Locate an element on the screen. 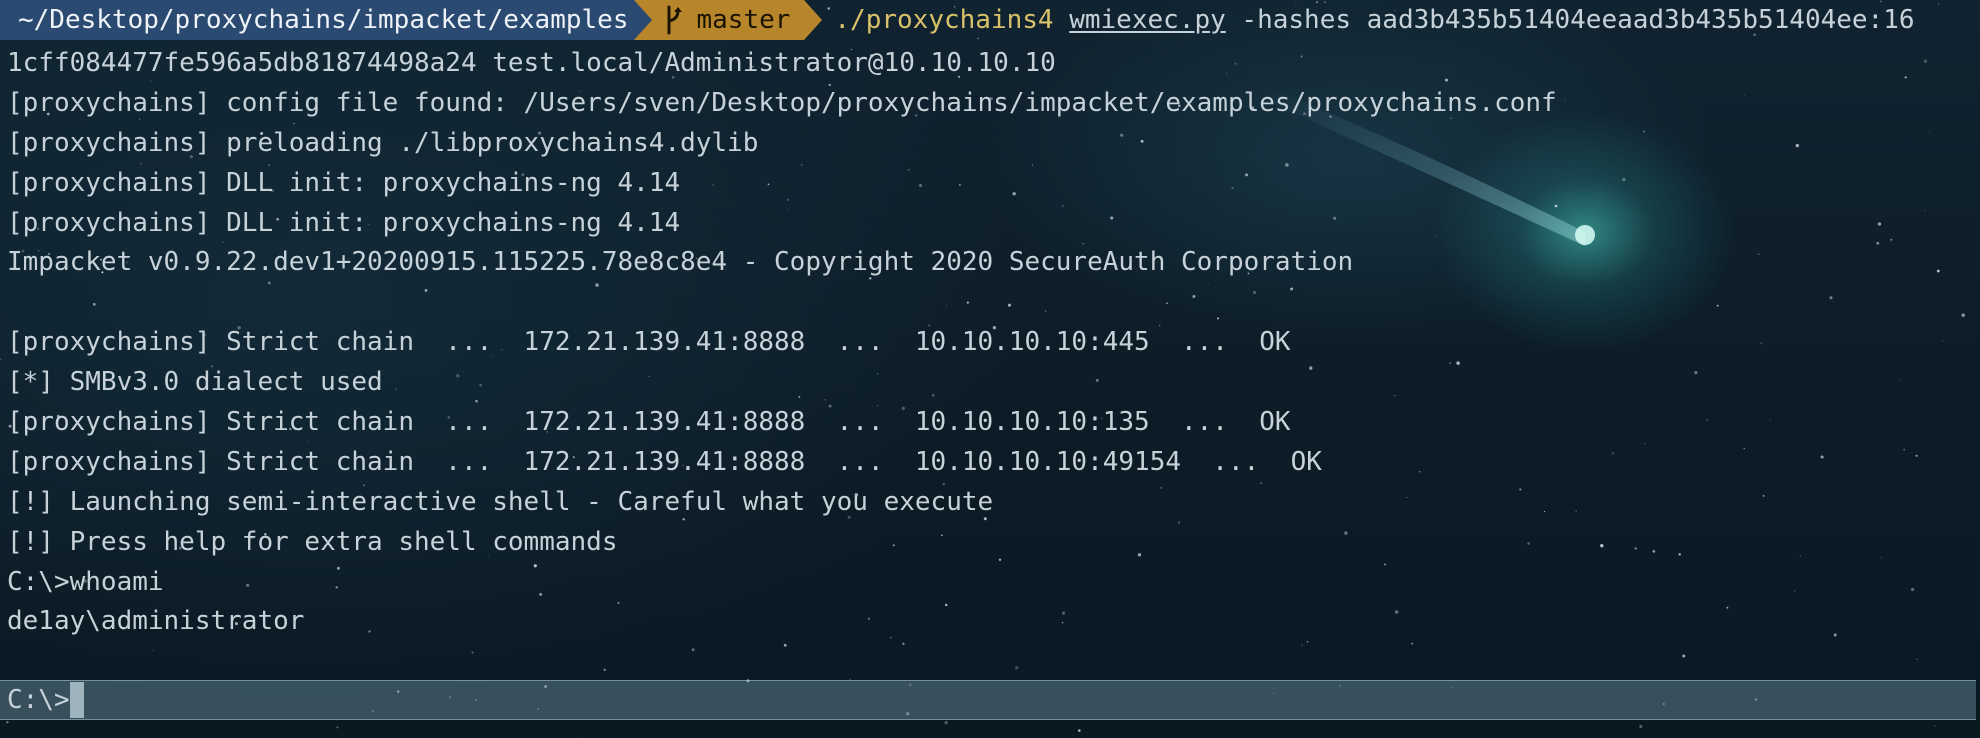 This screenshot has width=1980, height=738. branch-name: master is located at coordinates (743, 20).